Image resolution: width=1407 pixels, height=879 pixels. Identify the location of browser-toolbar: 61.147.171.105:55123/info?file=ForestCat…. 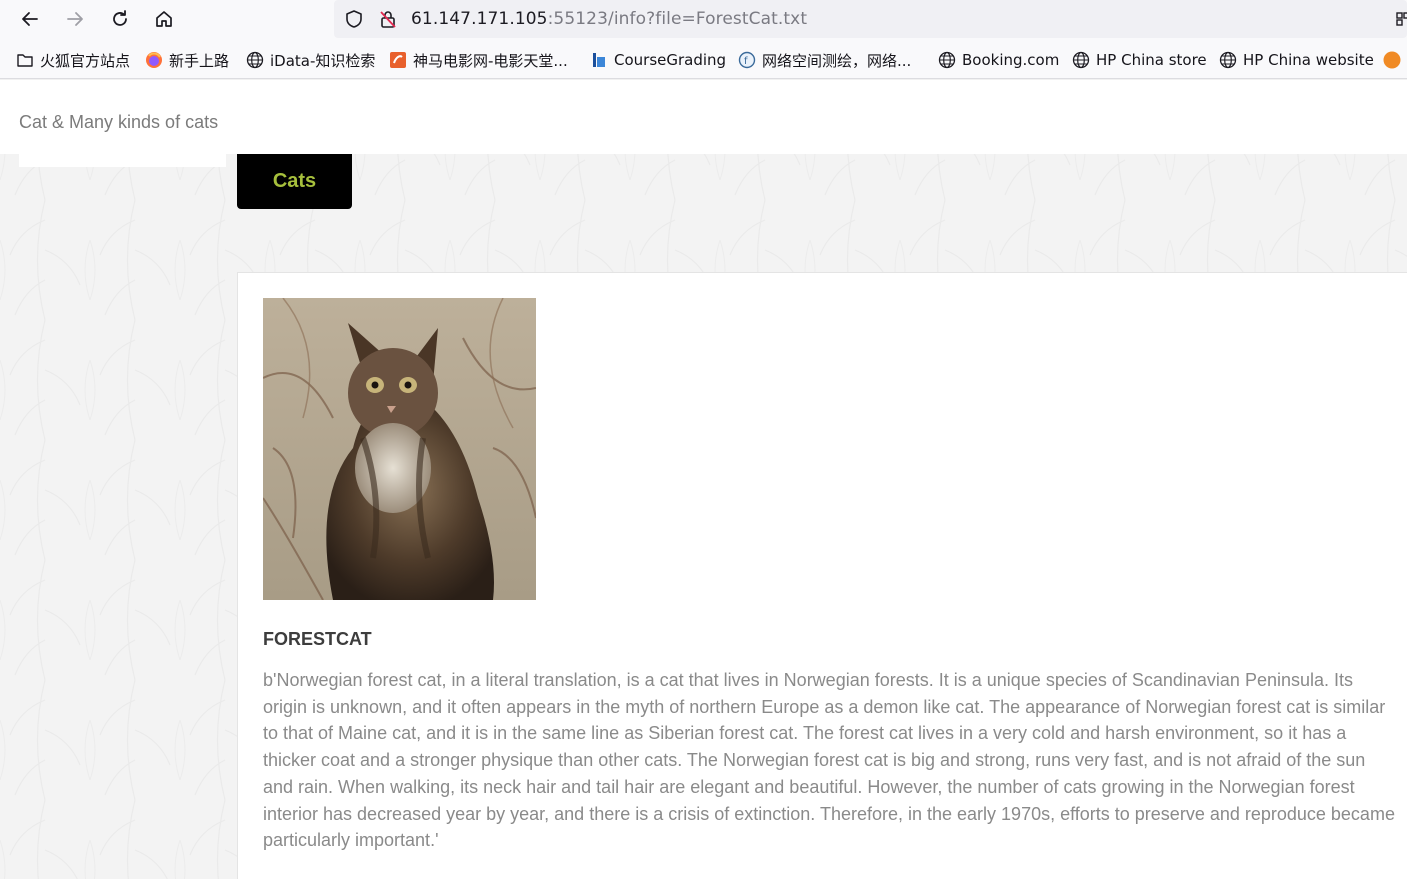
(703, 19).